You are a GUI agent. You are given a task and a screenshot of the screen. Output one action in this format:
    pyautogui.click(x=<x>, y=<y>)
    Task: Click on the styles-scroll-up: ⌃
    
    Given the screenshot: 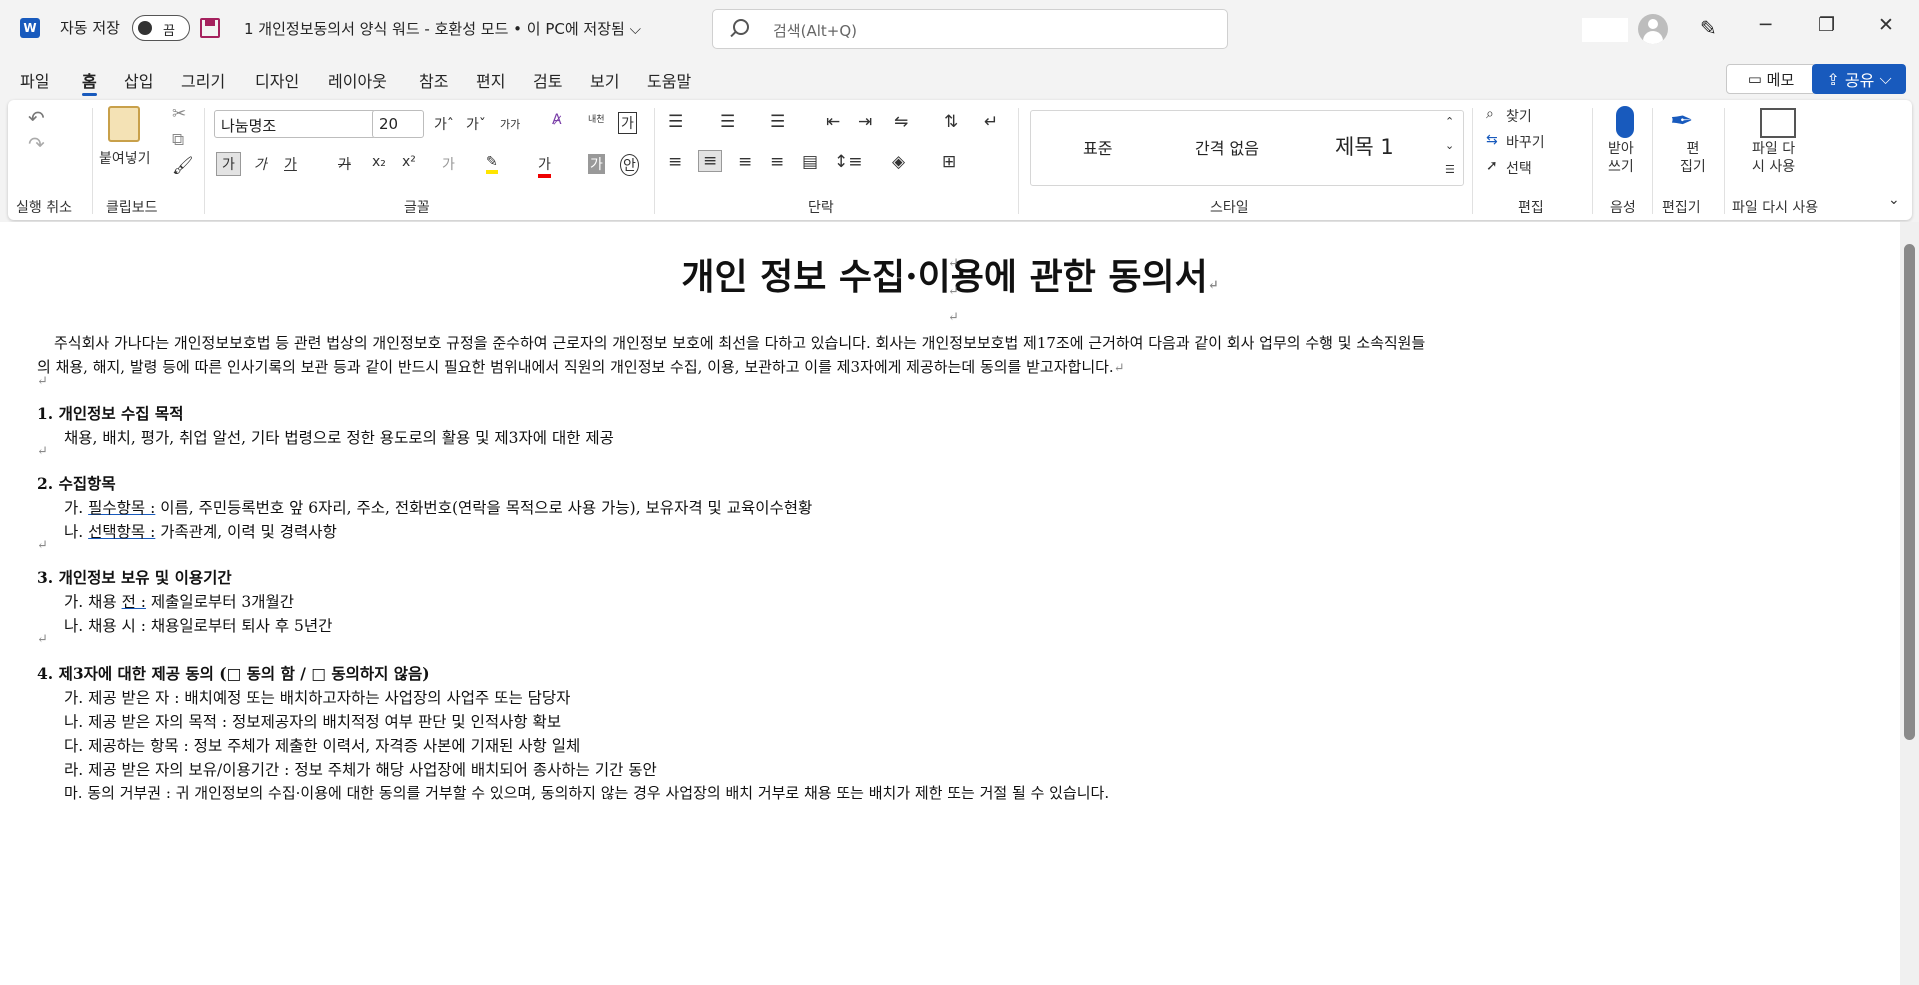 What is the action you would take?
    pyautogui.click(x=1449, y=121)
    